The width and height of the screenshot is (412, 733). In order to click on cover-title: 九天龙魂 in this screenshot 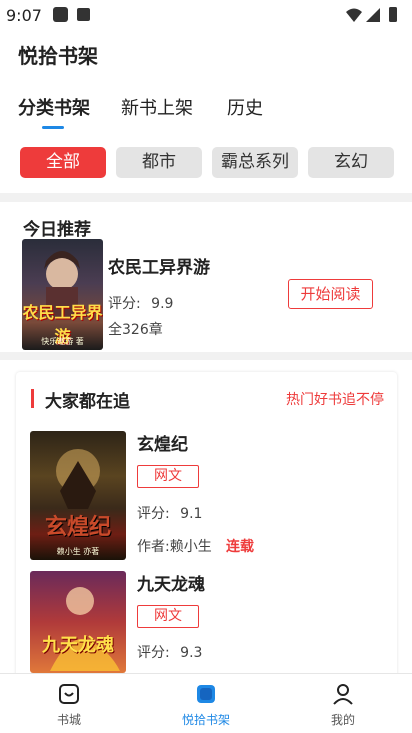, I will do `click(78, 645)`.